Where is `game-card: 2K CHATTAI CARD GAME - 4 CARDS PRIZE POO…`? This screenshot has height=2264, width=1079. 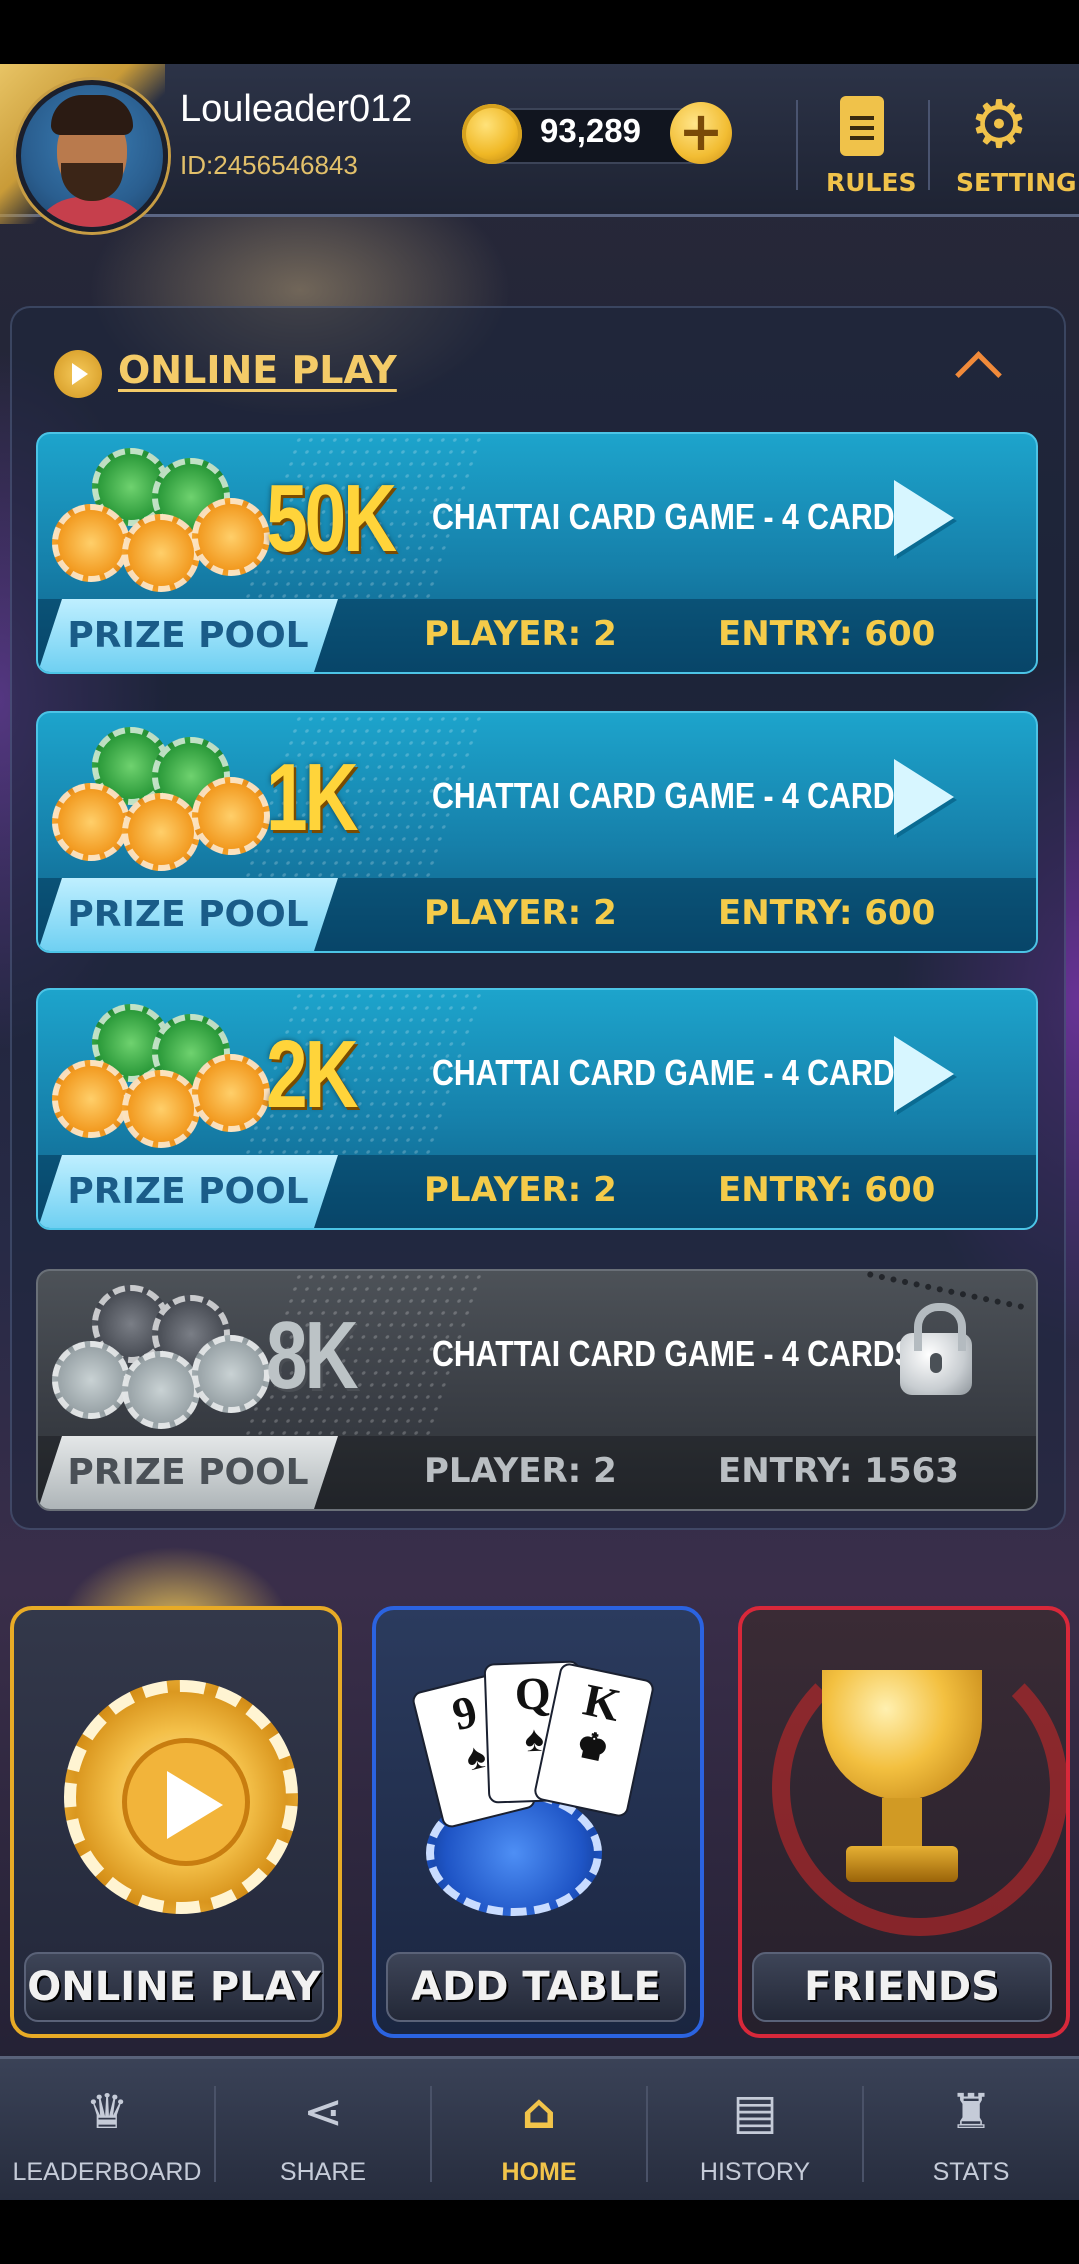 game-card: 2K CHATTAI CARD GAME - 4 CARDS PRIZE POO… is located at coordinates (537, 1109).